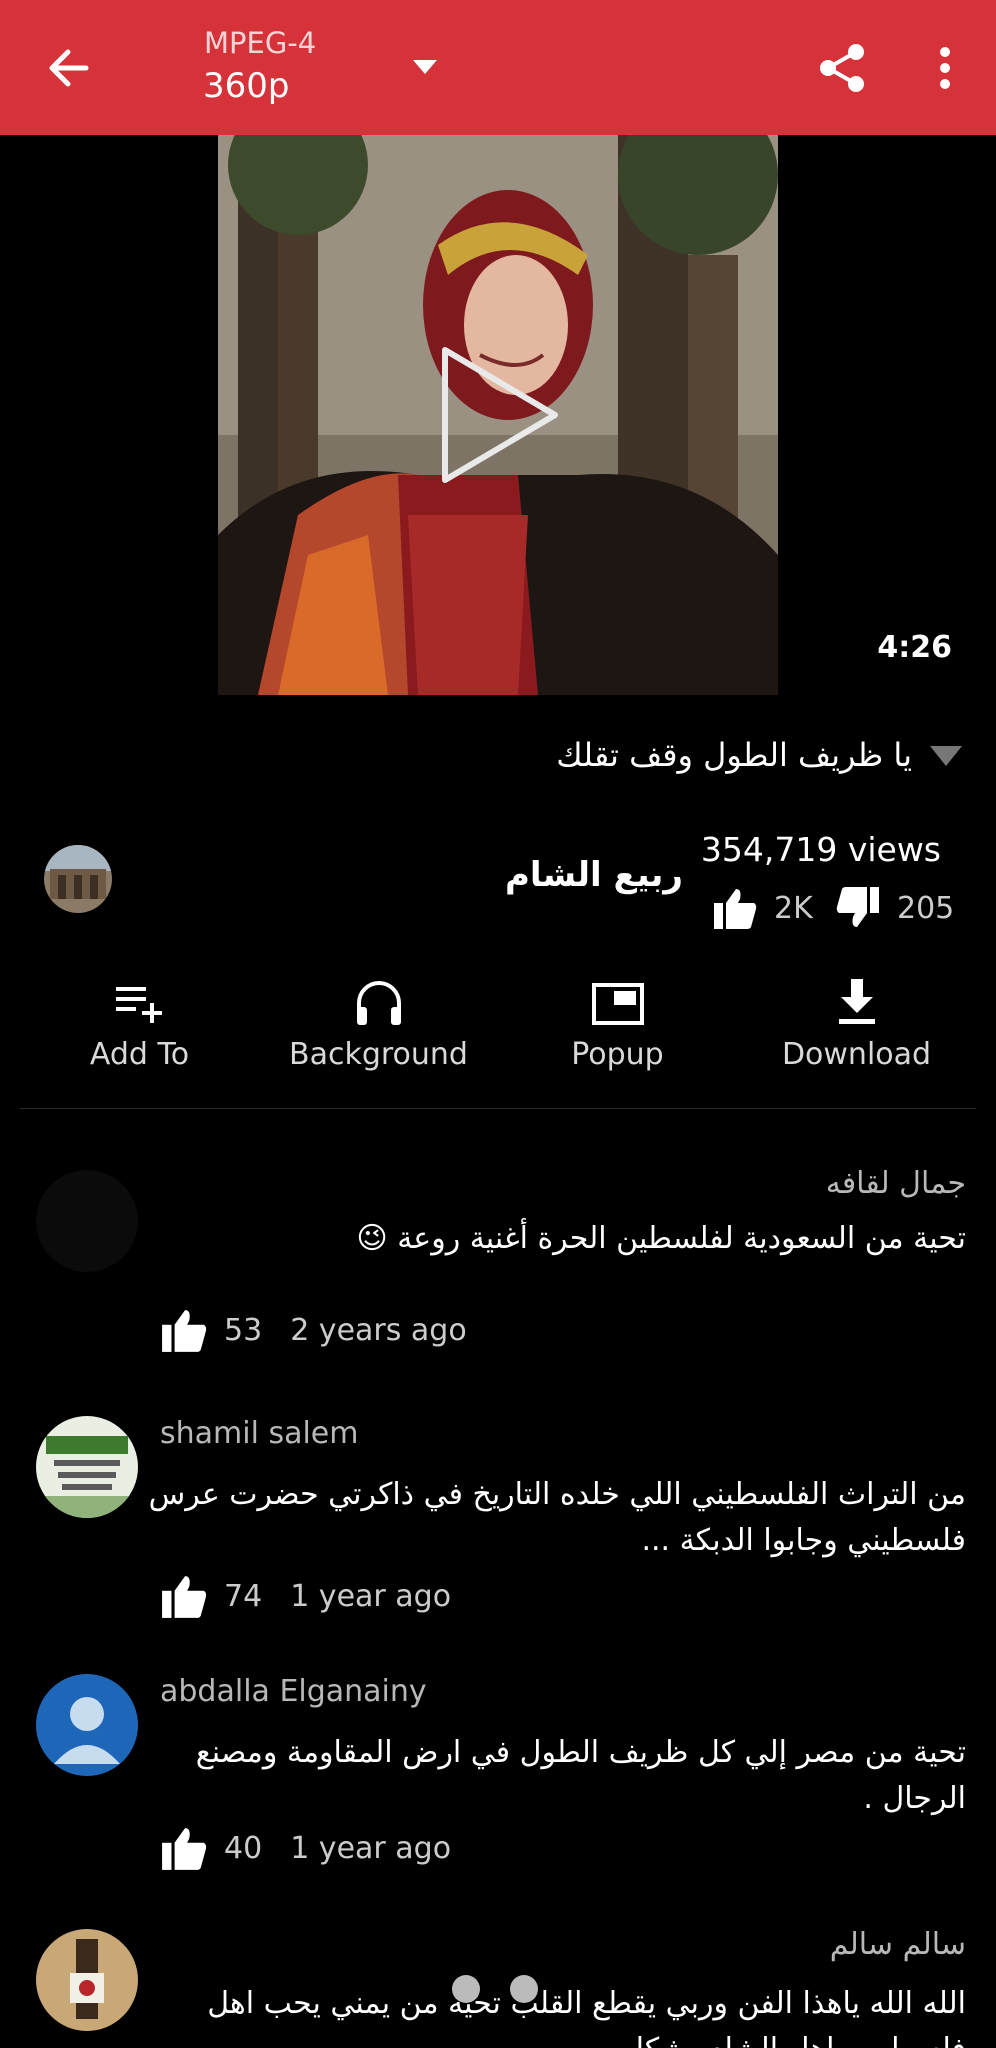  I want to click on video-duration: 4:26, so click(914, 647).